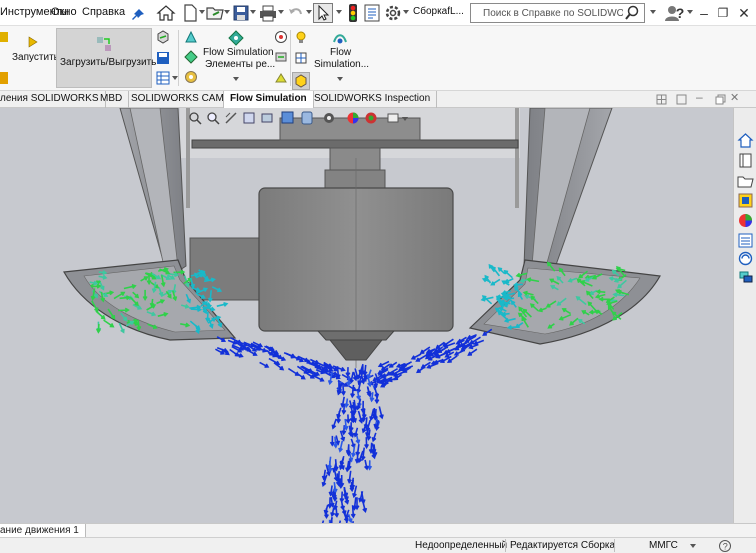 Image resolution: width=756 pixels, height=553 pixels. What do you see at coordinates (249, 118) in the screenshot?
I see `section-view-icon` at bounding box center [249, 118].